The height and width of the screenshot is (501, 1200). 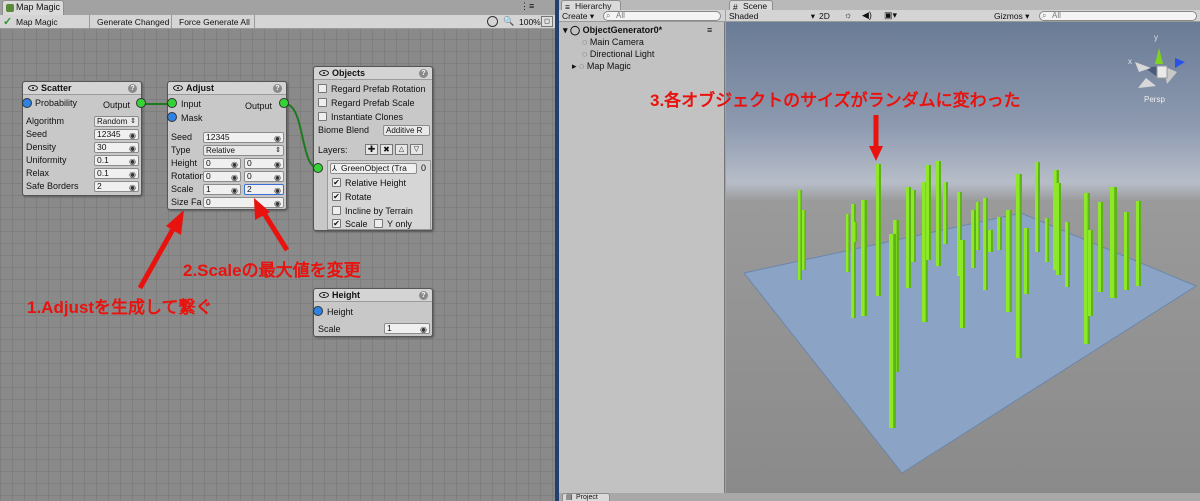 I want to click on shading-dropdown: Shaded ▾, so click(x=772, y=16).